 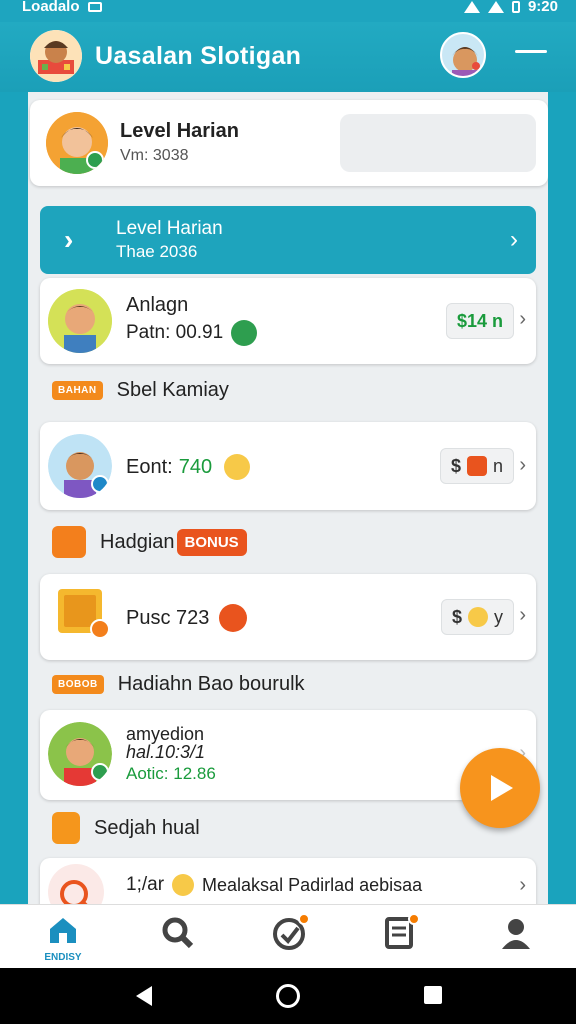 I want to click on reward-line: Pusc 723, so click(x=187, y=618).